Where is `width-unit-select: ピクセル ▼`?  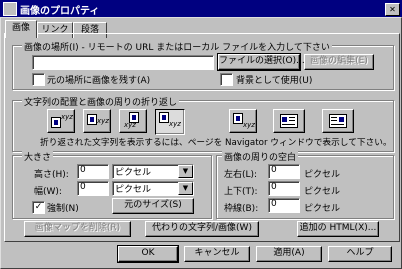 width-unit-select: ピクセル ▼ is located at coordinates (153, 188).